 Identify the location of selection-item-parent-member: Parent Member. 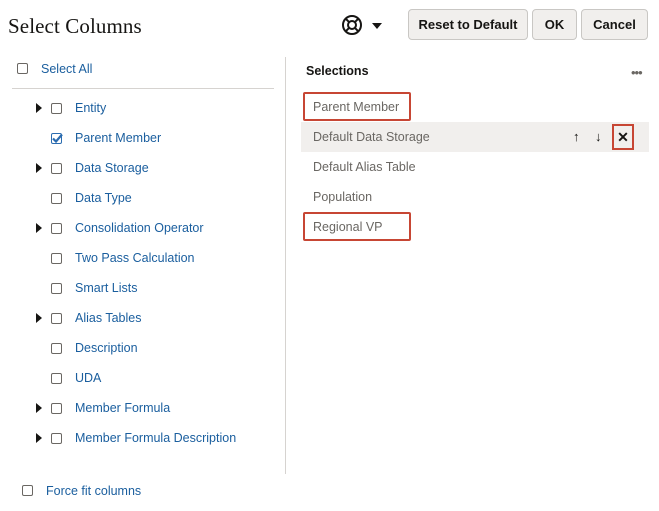
(475, 107).